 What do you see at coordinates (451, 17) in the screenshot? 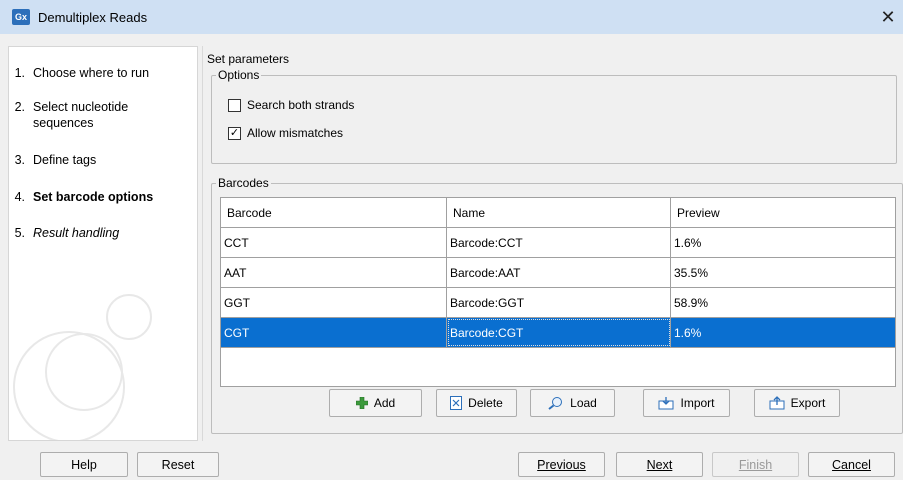
I see `title-bar: Gx Demultiplex Reads ✕` at bounding box center [451, 17].